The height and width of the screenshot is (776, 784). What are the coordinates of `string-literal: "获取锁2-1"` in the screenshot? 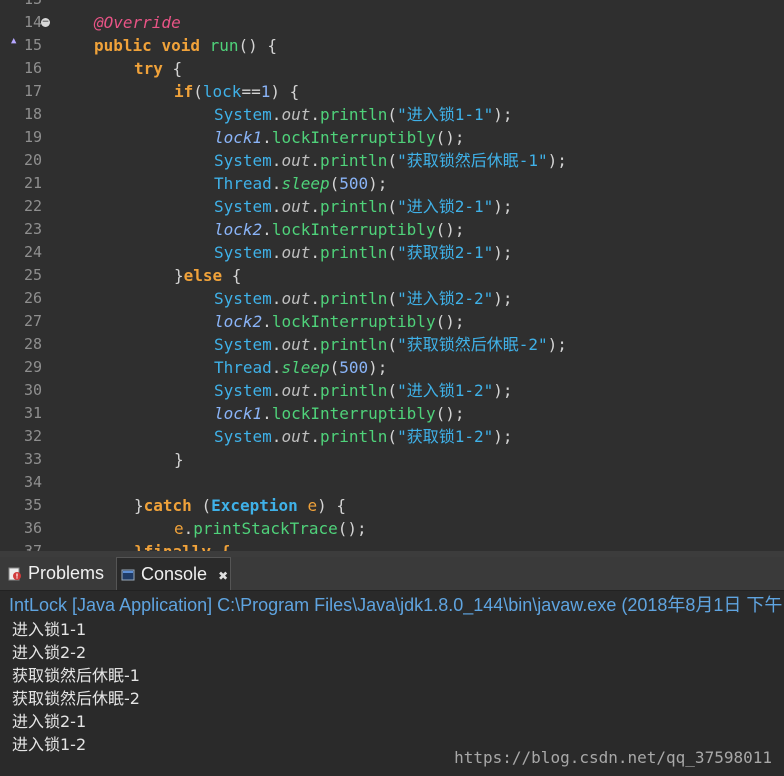 It's located at (445, 252).